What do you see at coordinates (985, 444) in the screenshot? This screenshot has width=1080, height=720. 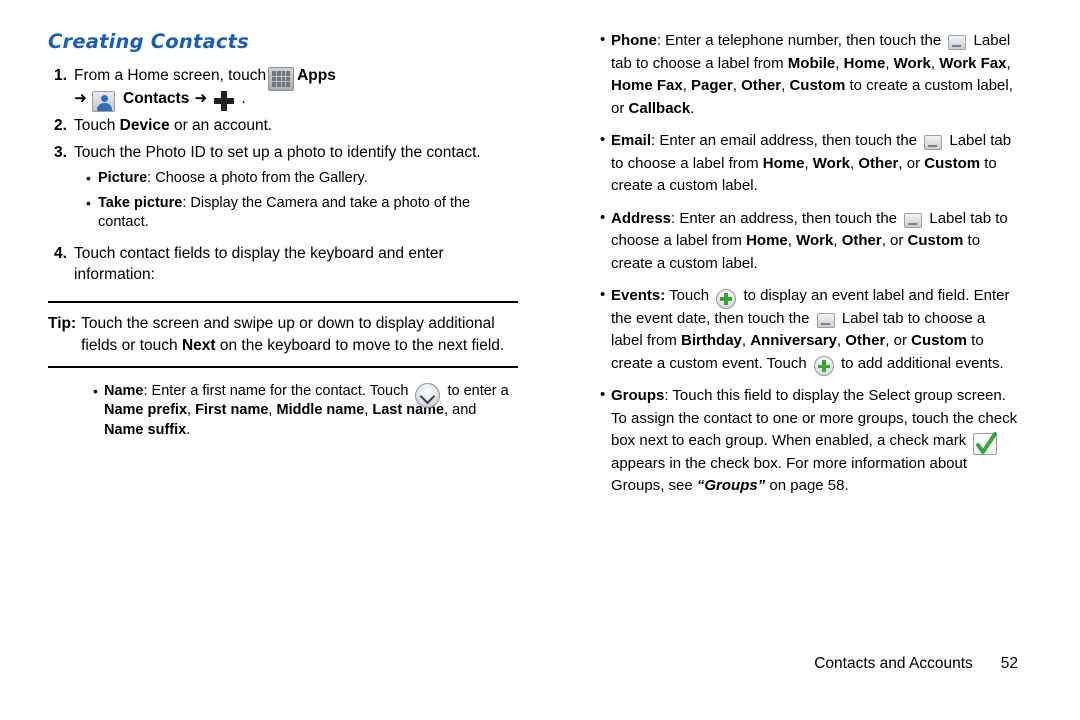 I see `checkmark-checkbox-icon` at bounding box center [985, 444].